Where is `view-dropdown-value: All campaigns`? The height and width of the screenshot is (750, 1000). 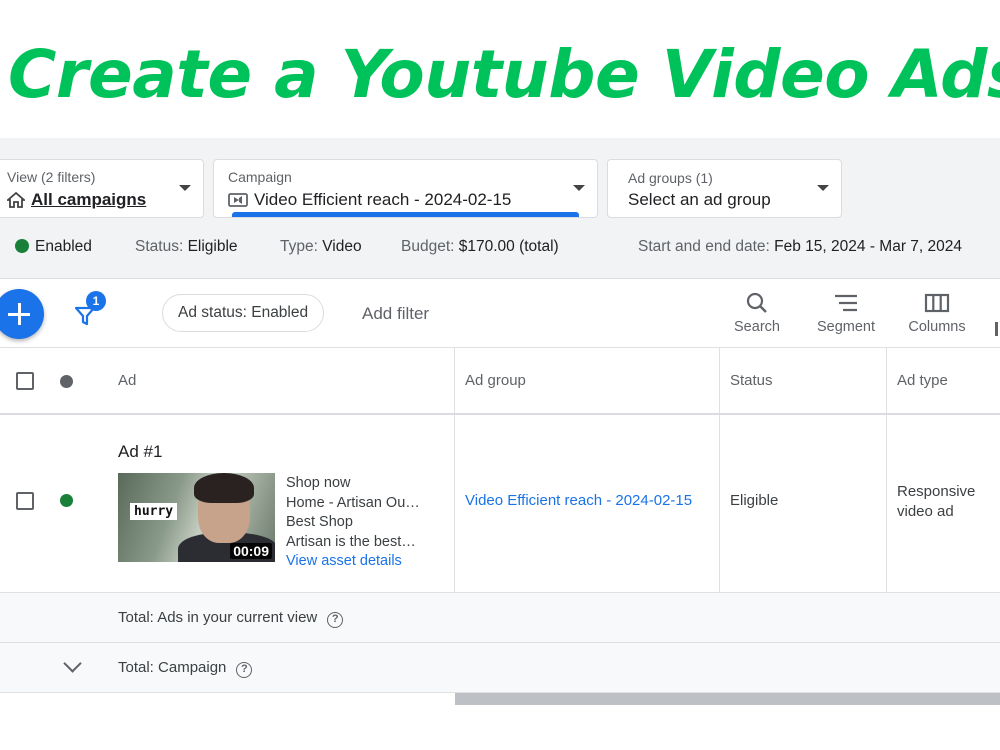 view-dropdown-value: All campaigns is located at coordinates (89, 199).